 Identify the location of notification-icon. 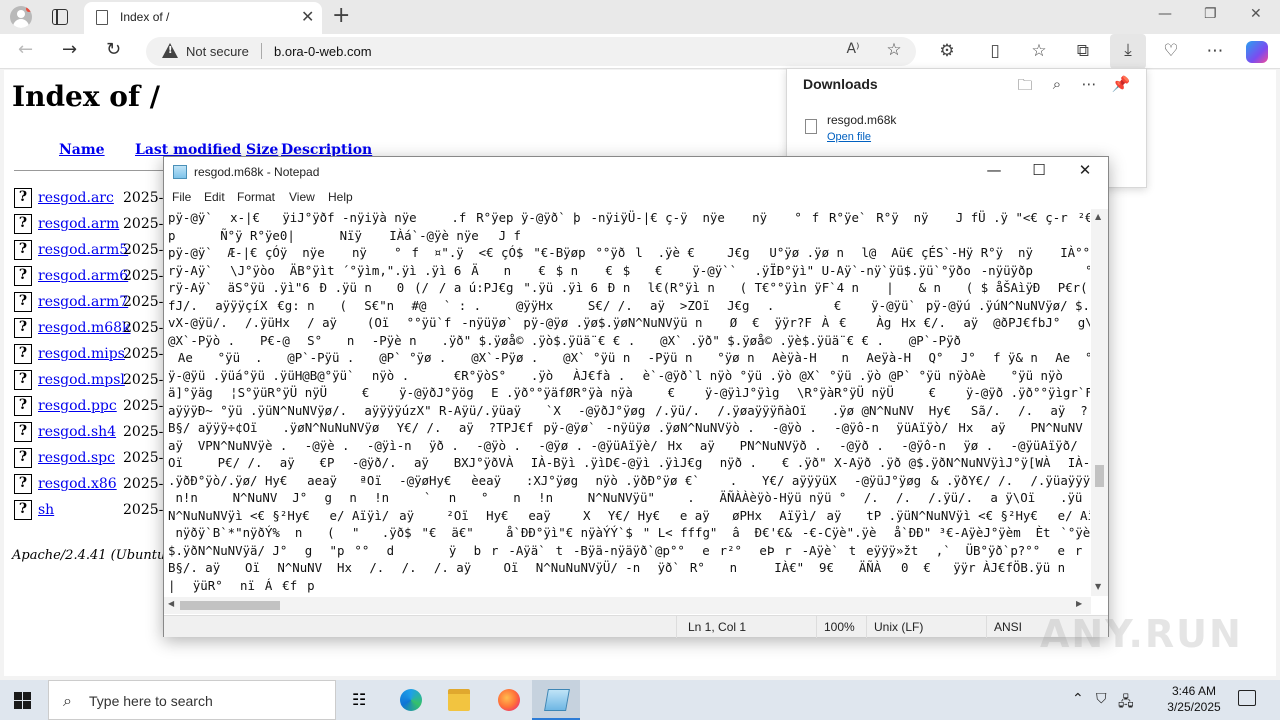
(1247, 698).